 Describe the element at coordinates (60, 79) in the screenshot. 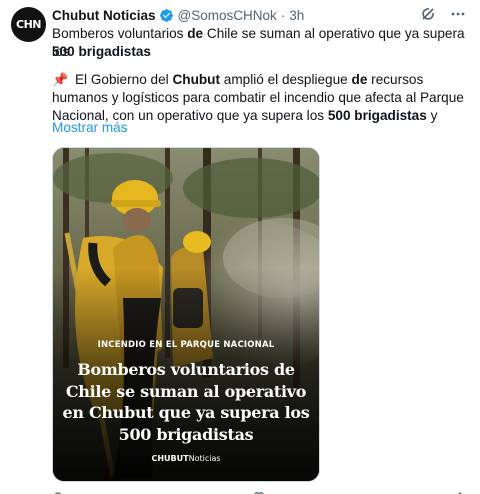

I see `pushpin-icon: 📌` at that location.